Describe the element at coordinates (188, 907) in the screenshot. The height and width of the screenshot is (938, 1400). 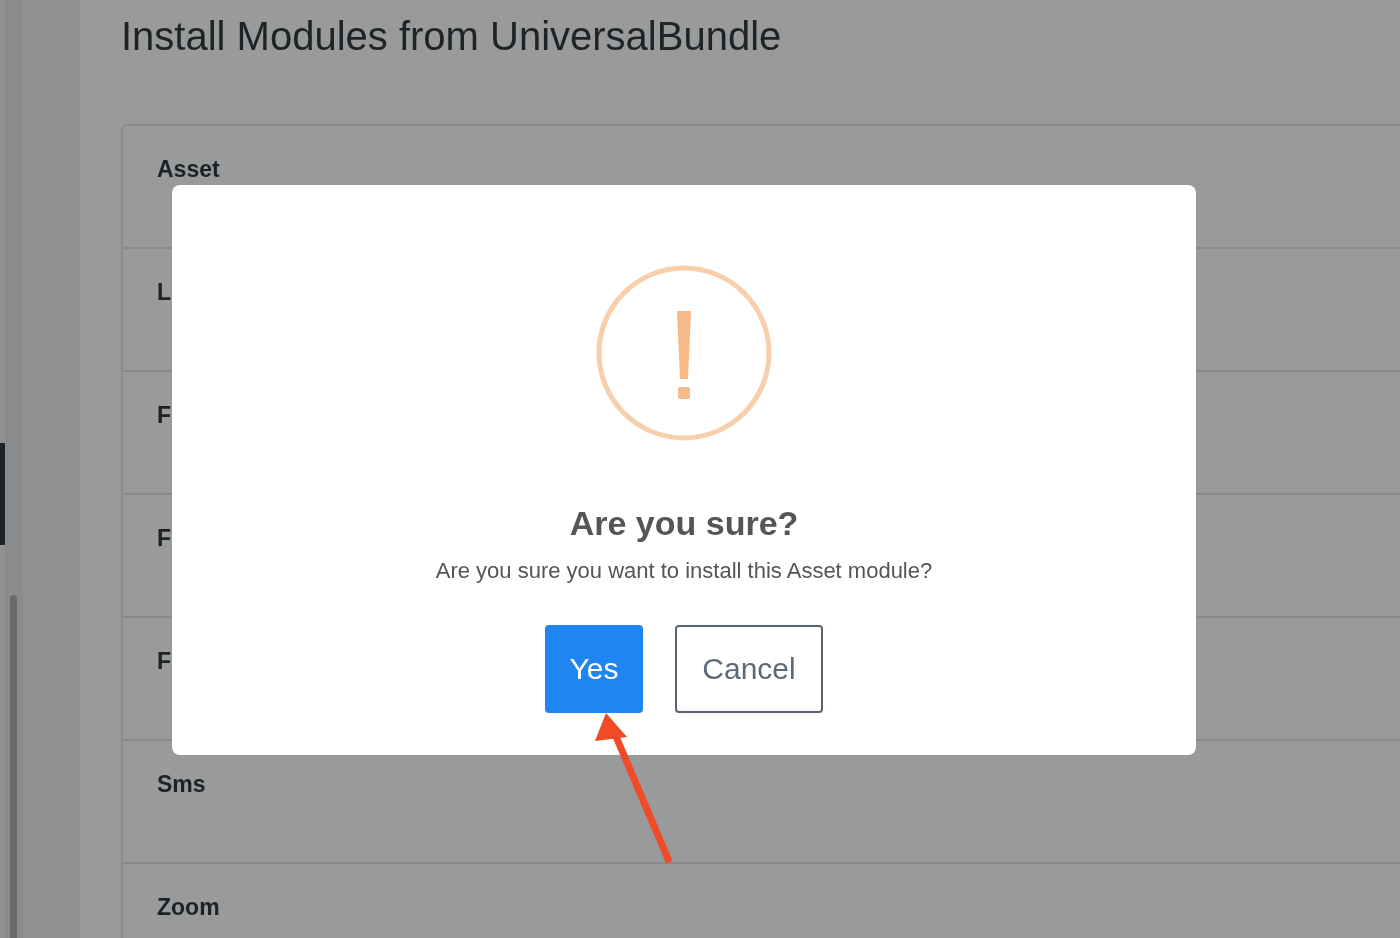
I see `module-name: Zoom` at that location.